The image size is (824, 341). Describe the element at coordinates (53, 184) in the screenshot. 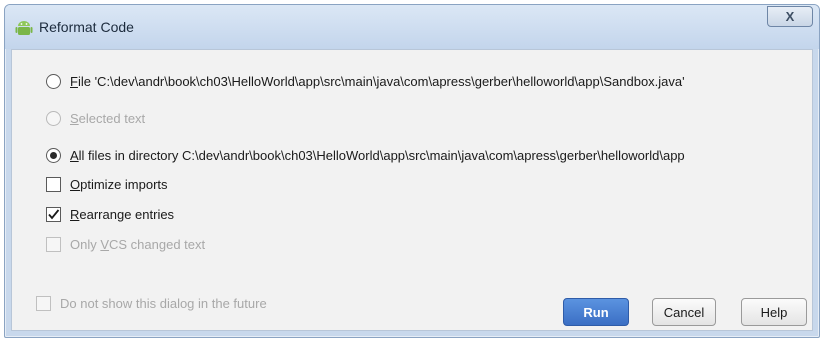

I see `checkbox-optimize-imports` at that location.